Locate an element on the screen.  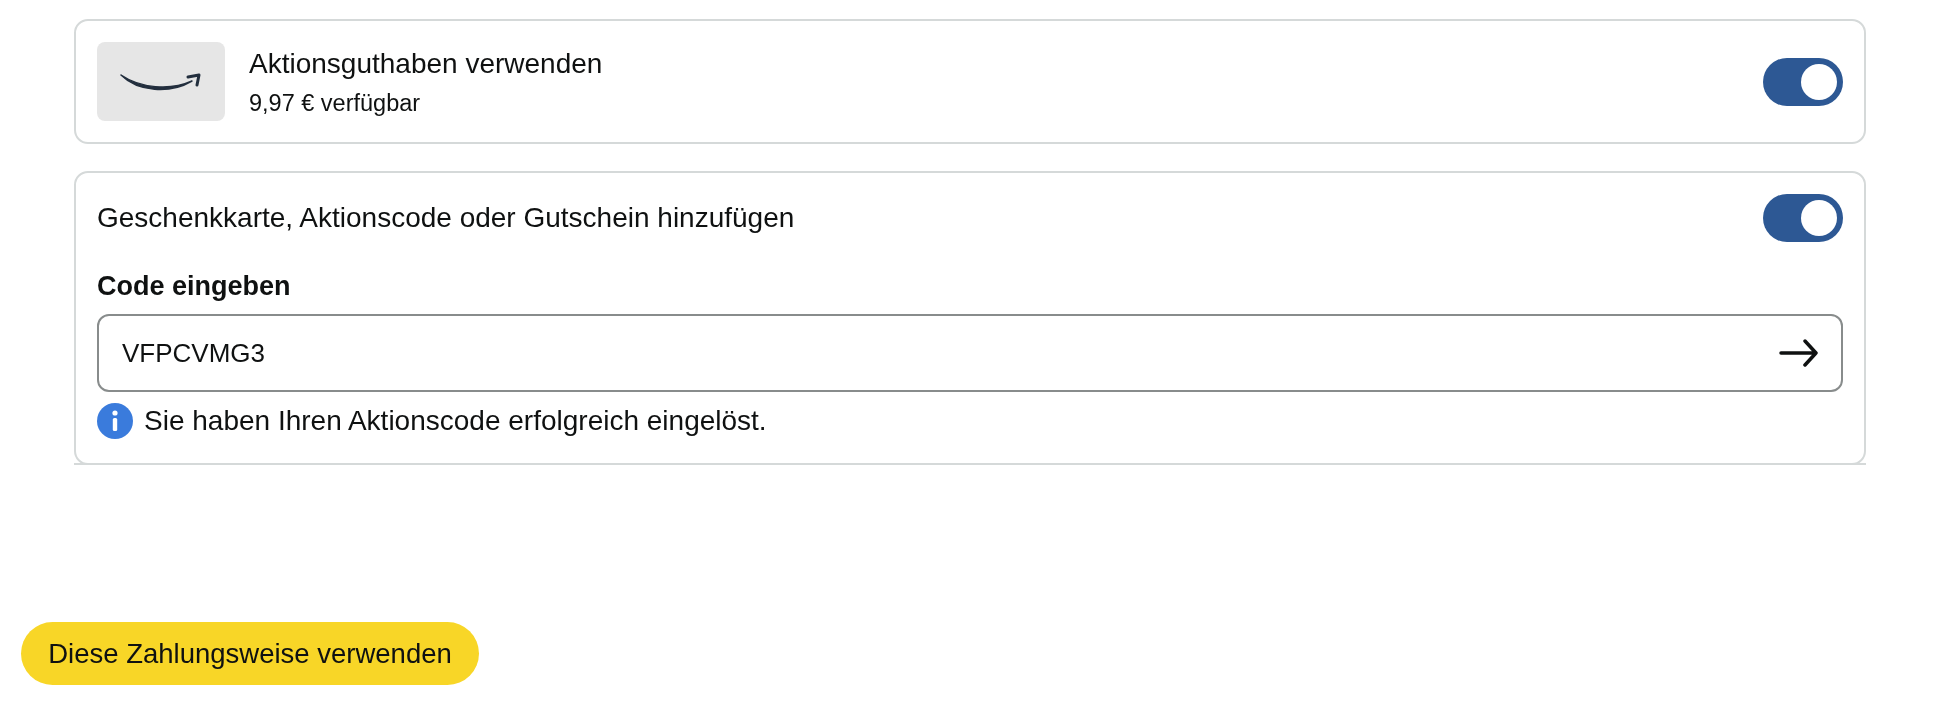
code-input: VFPCVMG3 is located at coordinates (970, 353).